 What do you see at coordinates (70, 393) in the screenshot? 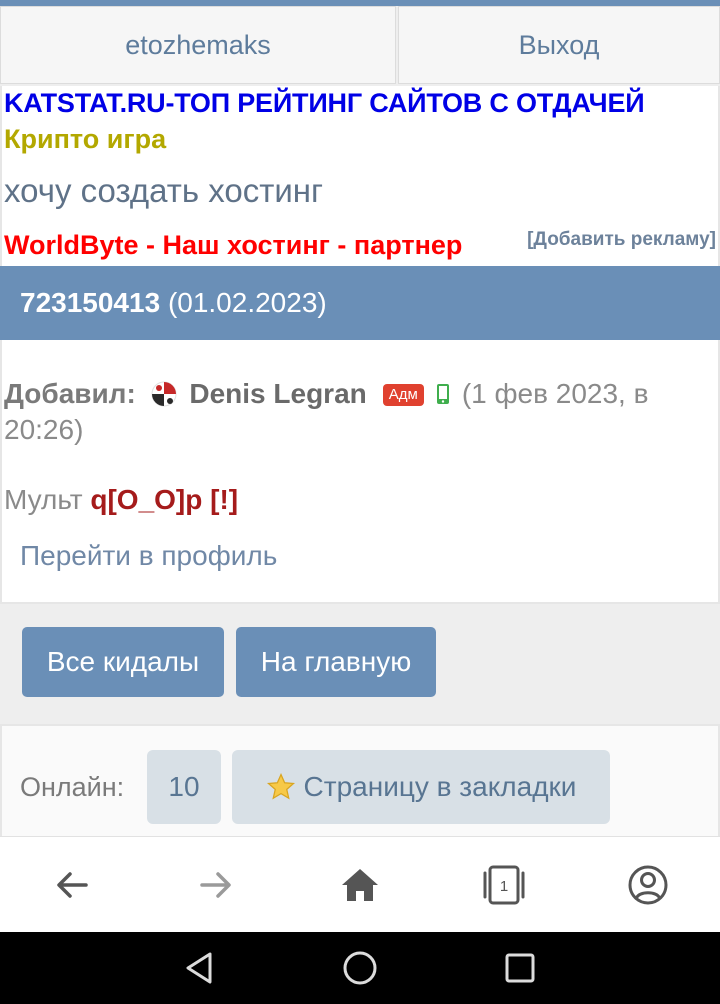
I see `added-by-label: Добавил:` at bounding box center [70, 393].